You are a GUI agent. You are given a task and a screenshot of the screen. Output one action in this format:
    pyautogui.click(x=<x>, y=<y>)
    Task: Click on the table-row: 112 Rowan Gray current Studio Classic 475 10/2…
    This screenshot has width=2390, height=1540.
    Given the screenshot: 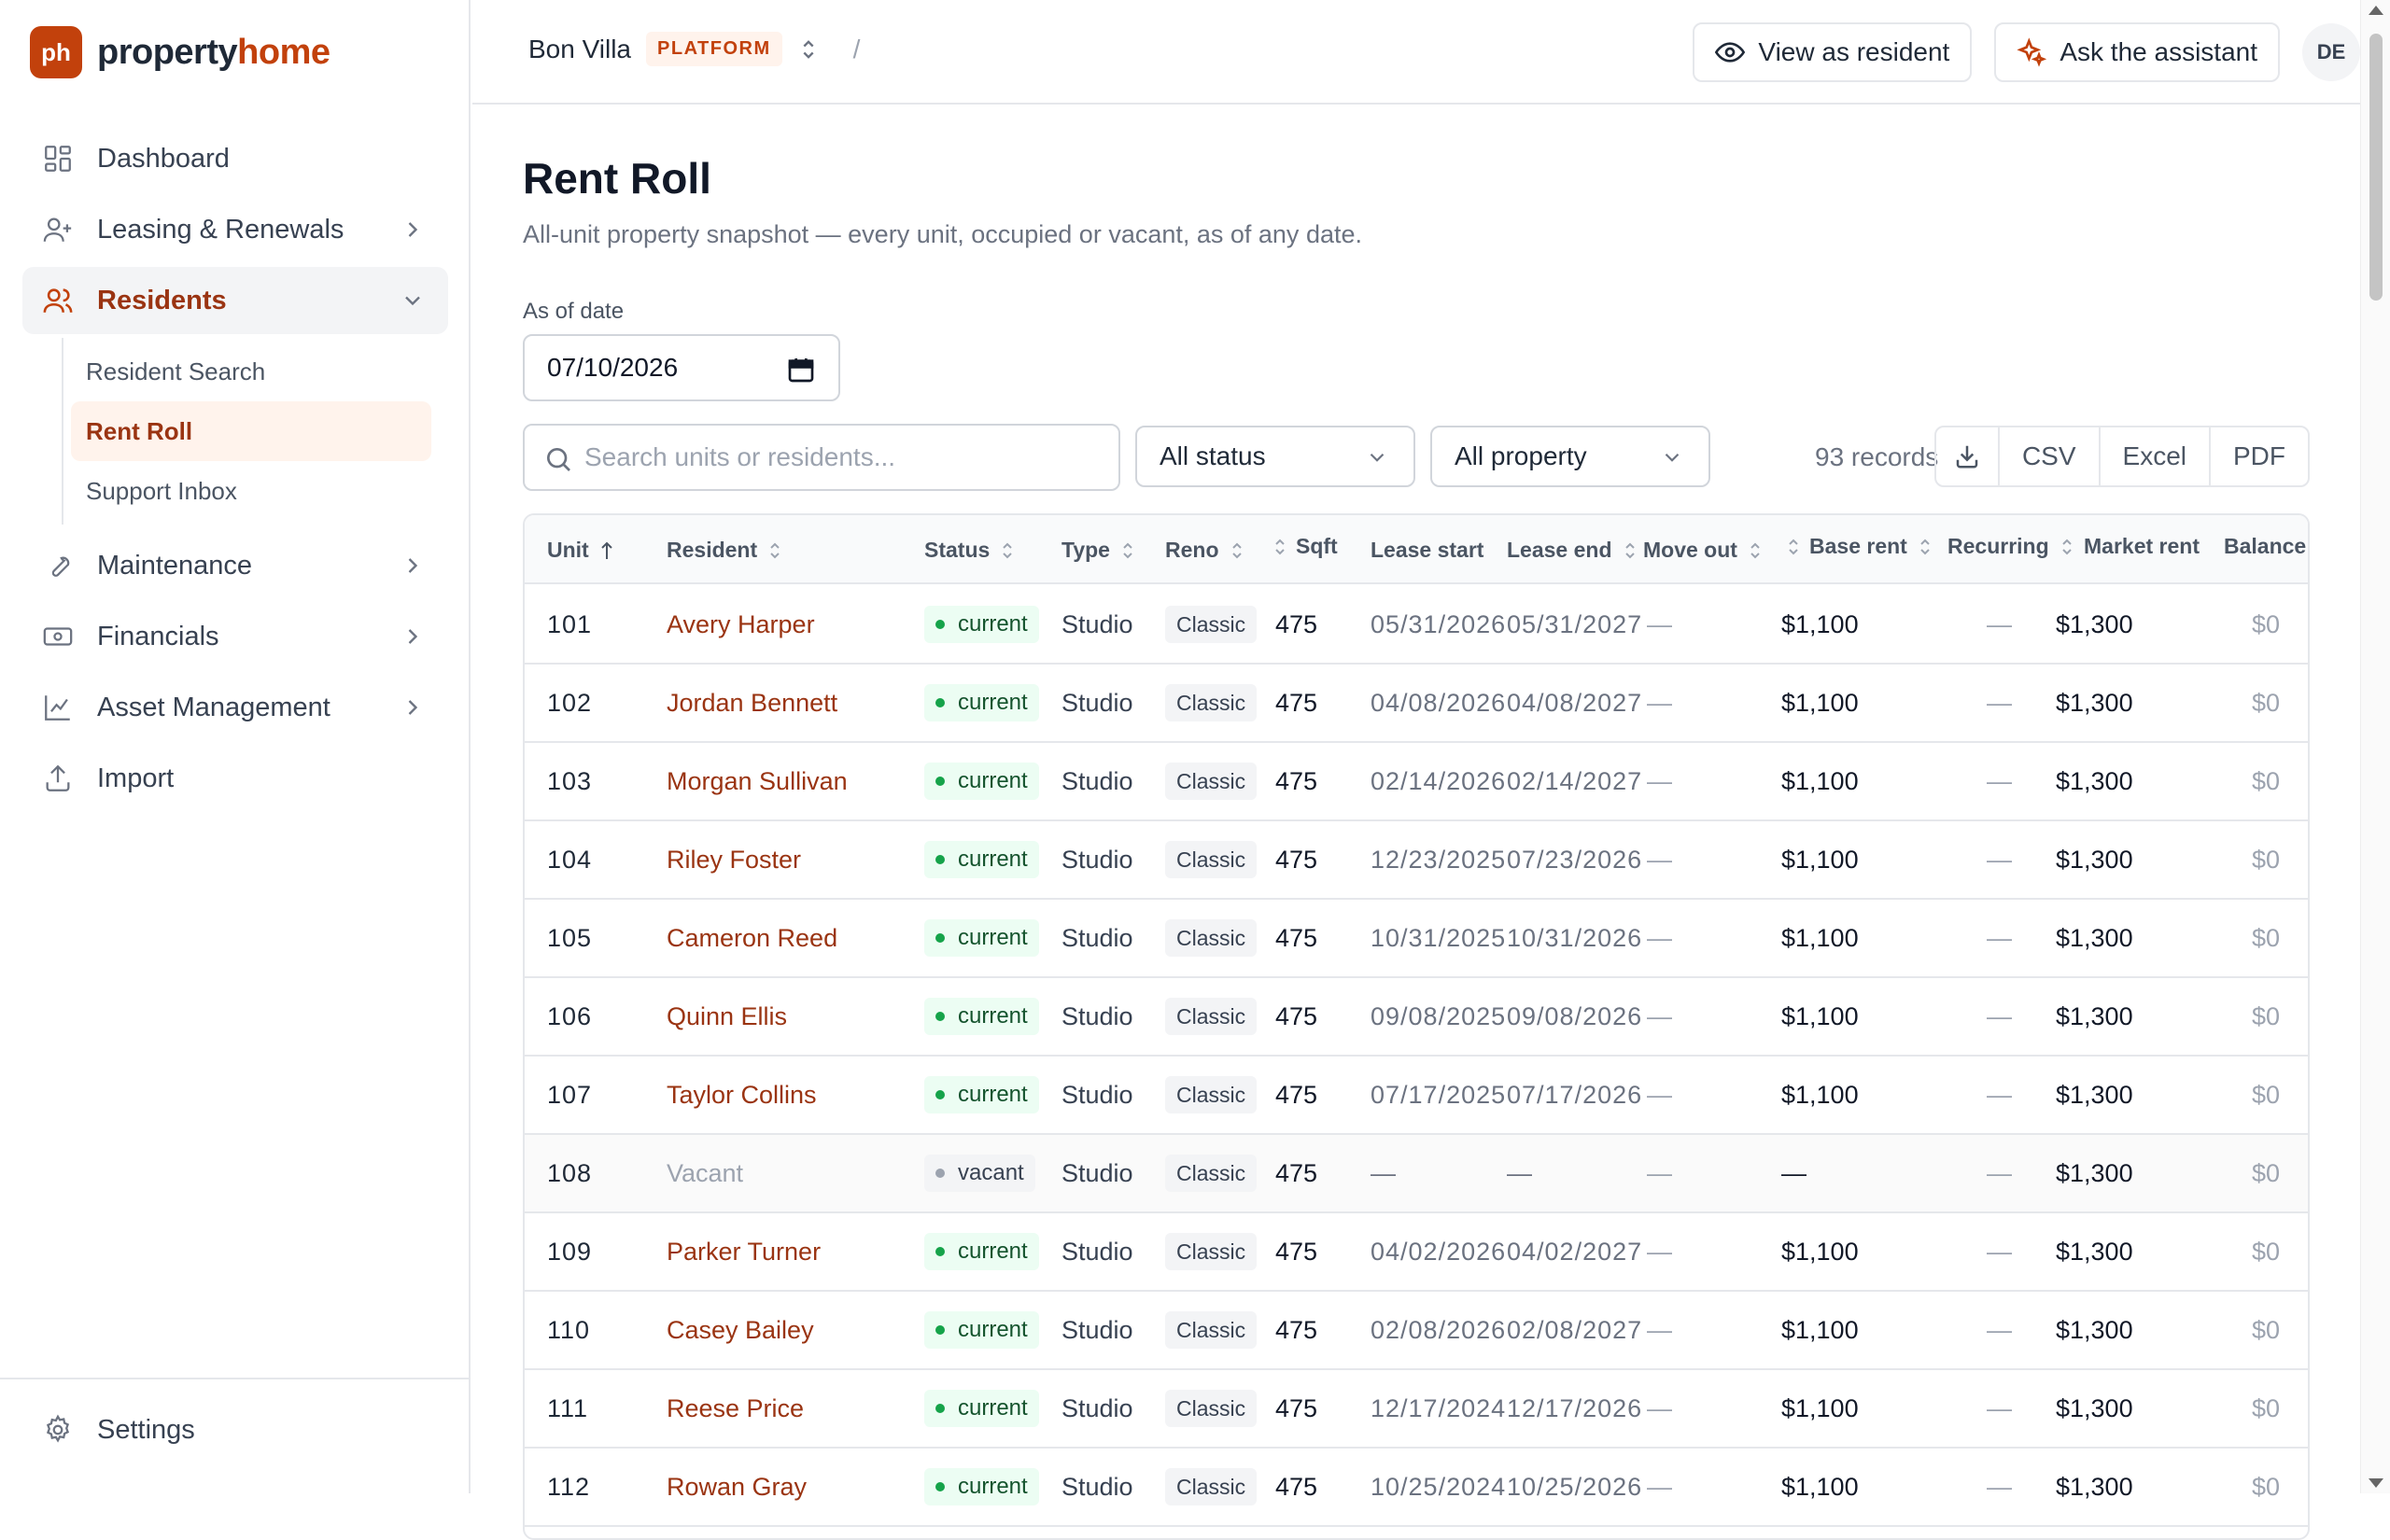 What is the action you would take?
    pyautogui.click(x=1416, y=1488)
    